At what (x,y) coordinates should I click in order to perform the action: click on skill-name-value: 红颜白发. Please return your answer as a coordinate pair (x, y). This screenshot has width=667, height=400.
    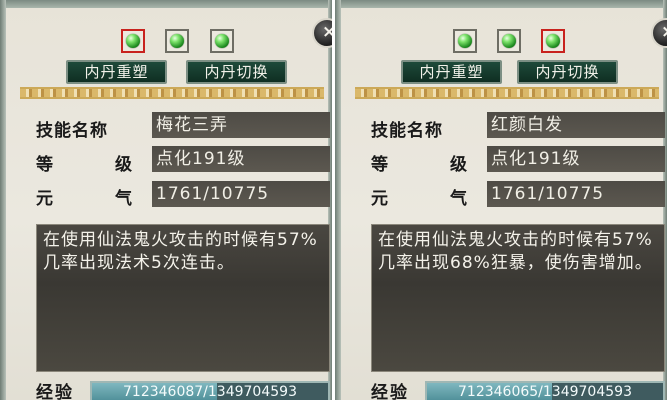
    Looking at the image, I should click on (576, 125).